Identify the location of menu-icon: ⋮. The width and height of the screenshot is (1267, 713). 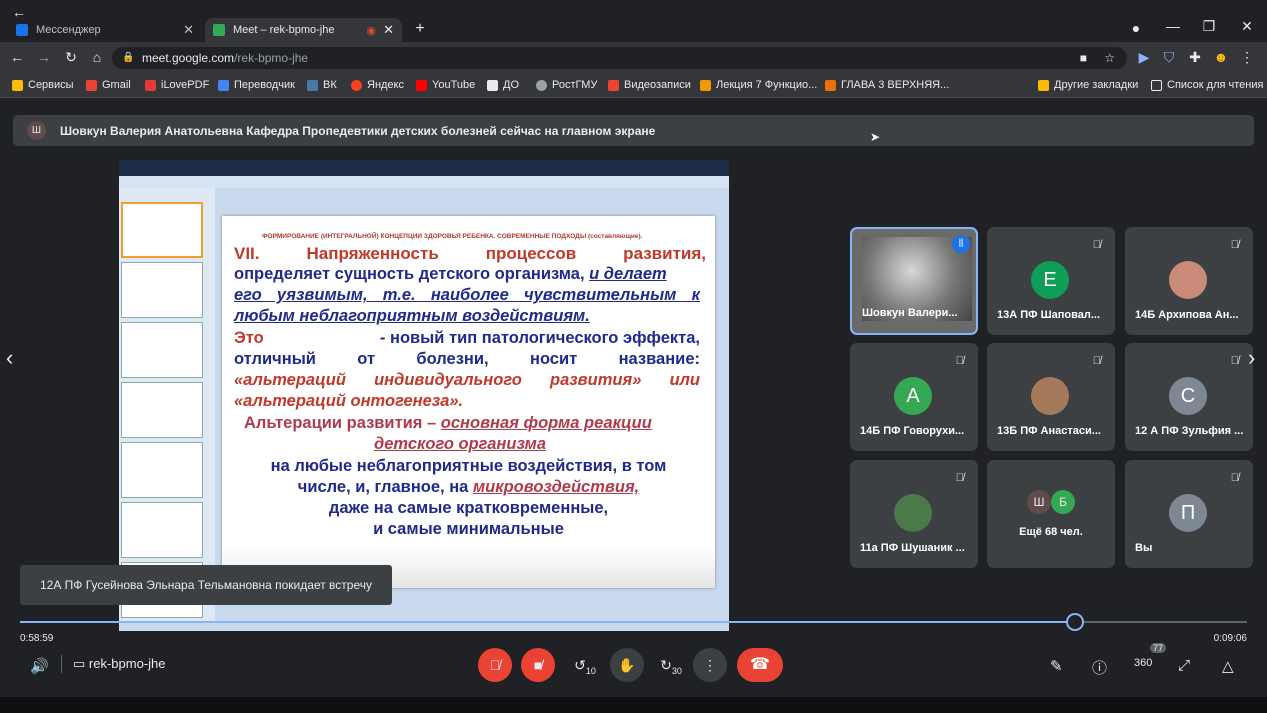
(1247, 57).